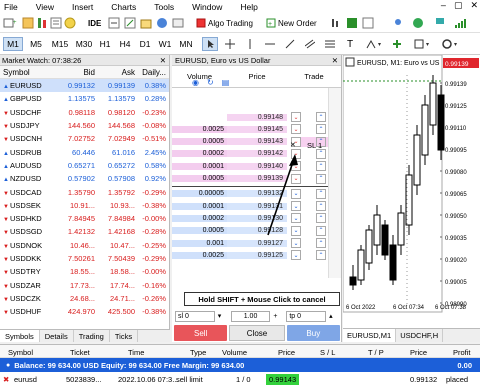 The image size is (480, 387). Describe the element at coordinates (27, 72) in the screenshot. I see `col-symbol-header: Symbol` at that location.